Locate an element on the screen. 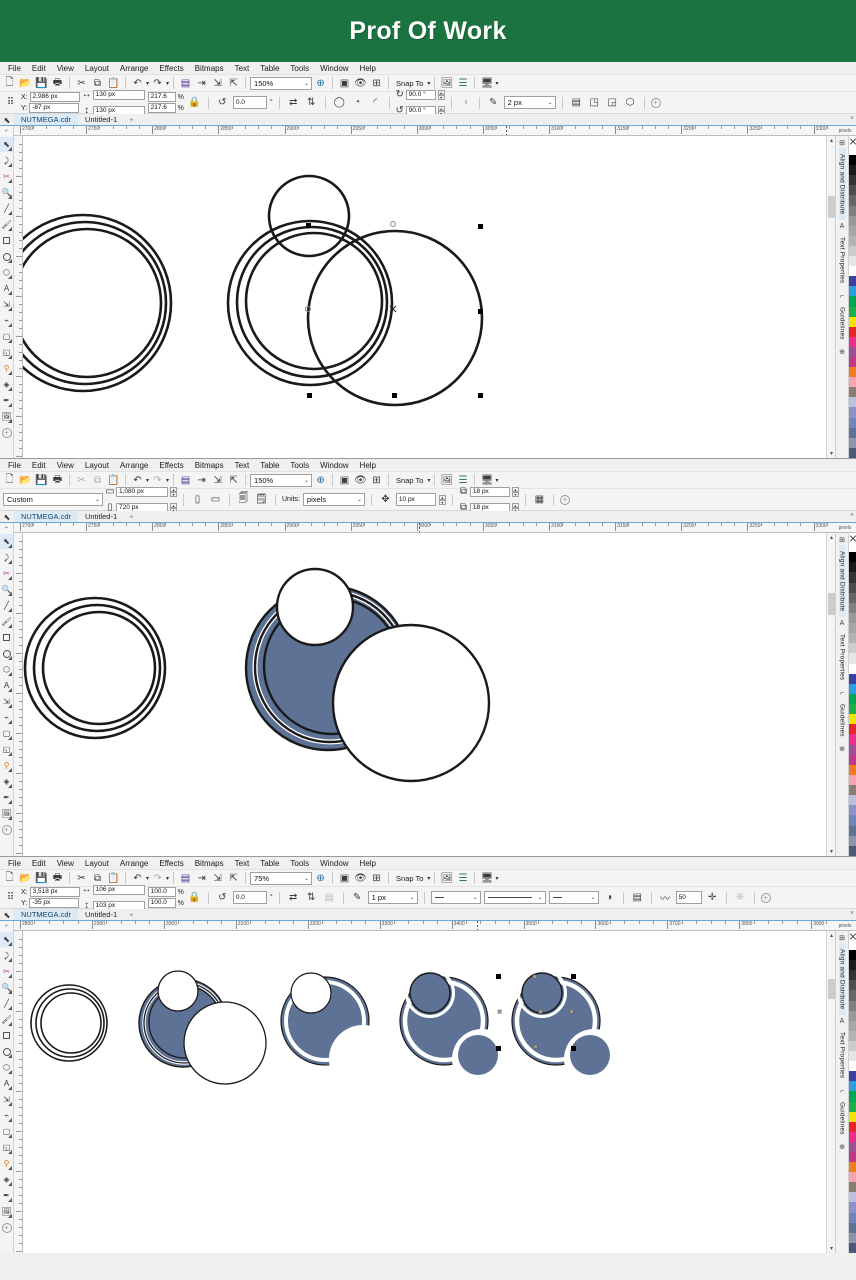  new-document-icon: 🗋 is located at coordinates (9, 480).